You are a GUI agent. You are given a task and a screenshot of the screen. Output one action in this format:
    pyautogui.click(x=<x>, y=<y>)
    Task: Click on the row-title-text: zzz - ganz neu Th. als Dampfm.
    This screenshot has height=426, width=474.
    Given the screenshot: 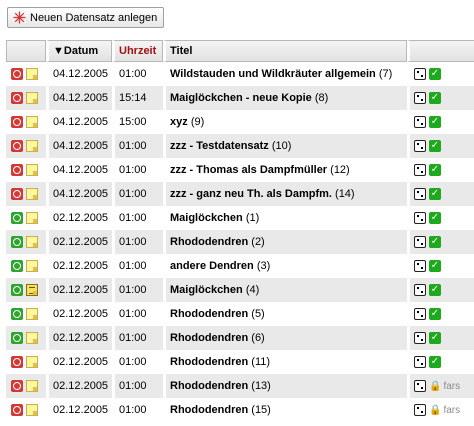 What is the action you would take?
    pyautogui.click(x=251, y=194)
    